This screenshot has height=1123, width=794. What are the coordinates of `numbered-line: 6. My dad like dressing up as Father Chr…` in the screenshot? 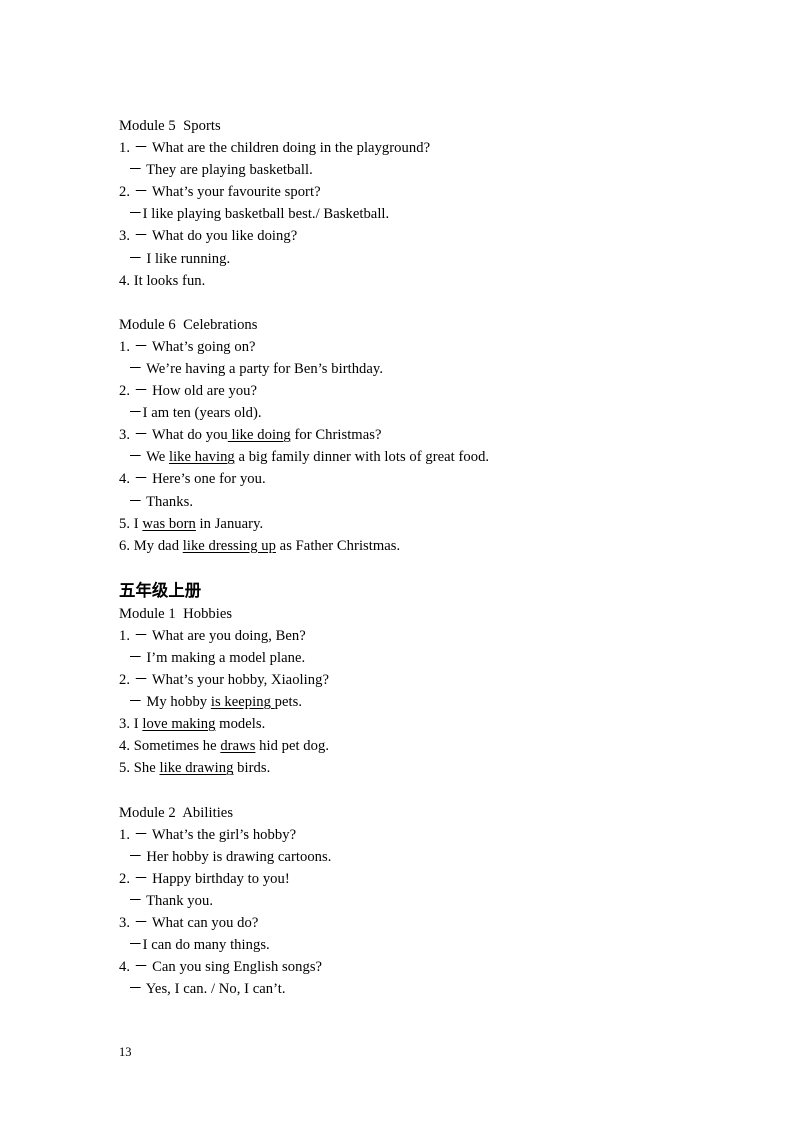 It's located at (260, 545).